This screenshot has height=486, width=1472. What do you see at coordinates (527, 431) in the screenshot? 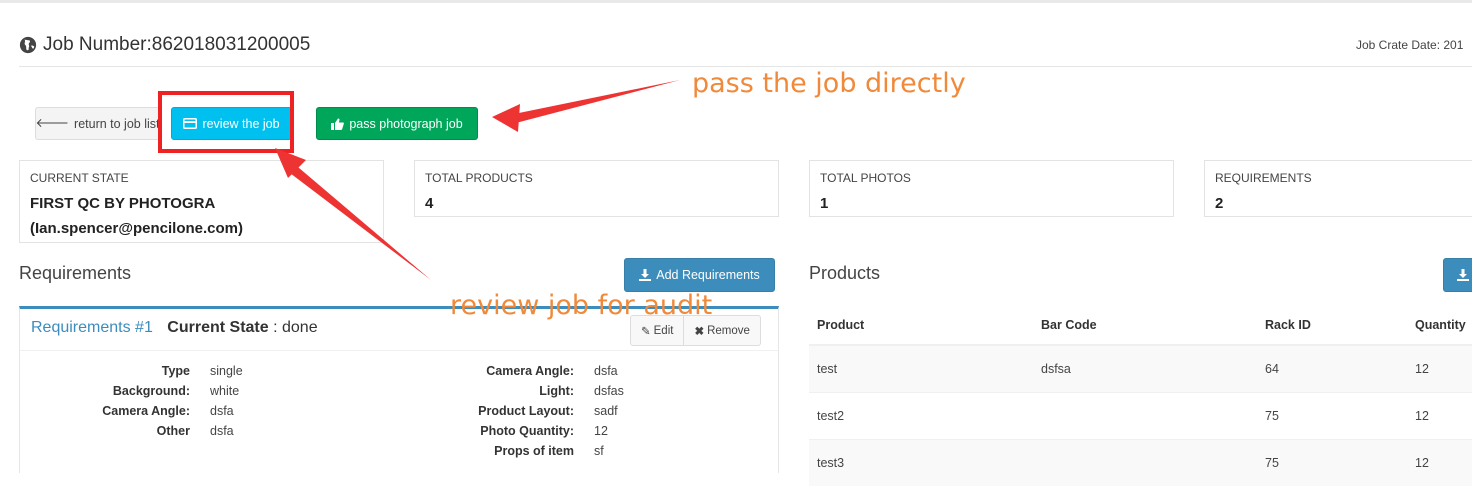
I see `detail-key: Photo Quantity:` at bounding box center [527, 431].